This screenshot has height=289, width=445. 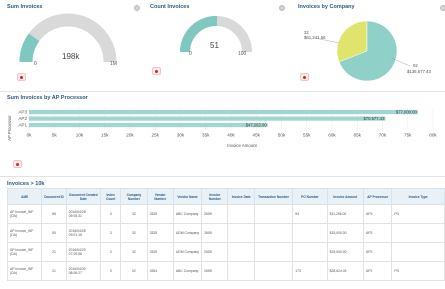 I want to click on y-axis-label: AP Processor, so click(x=9, y=128).